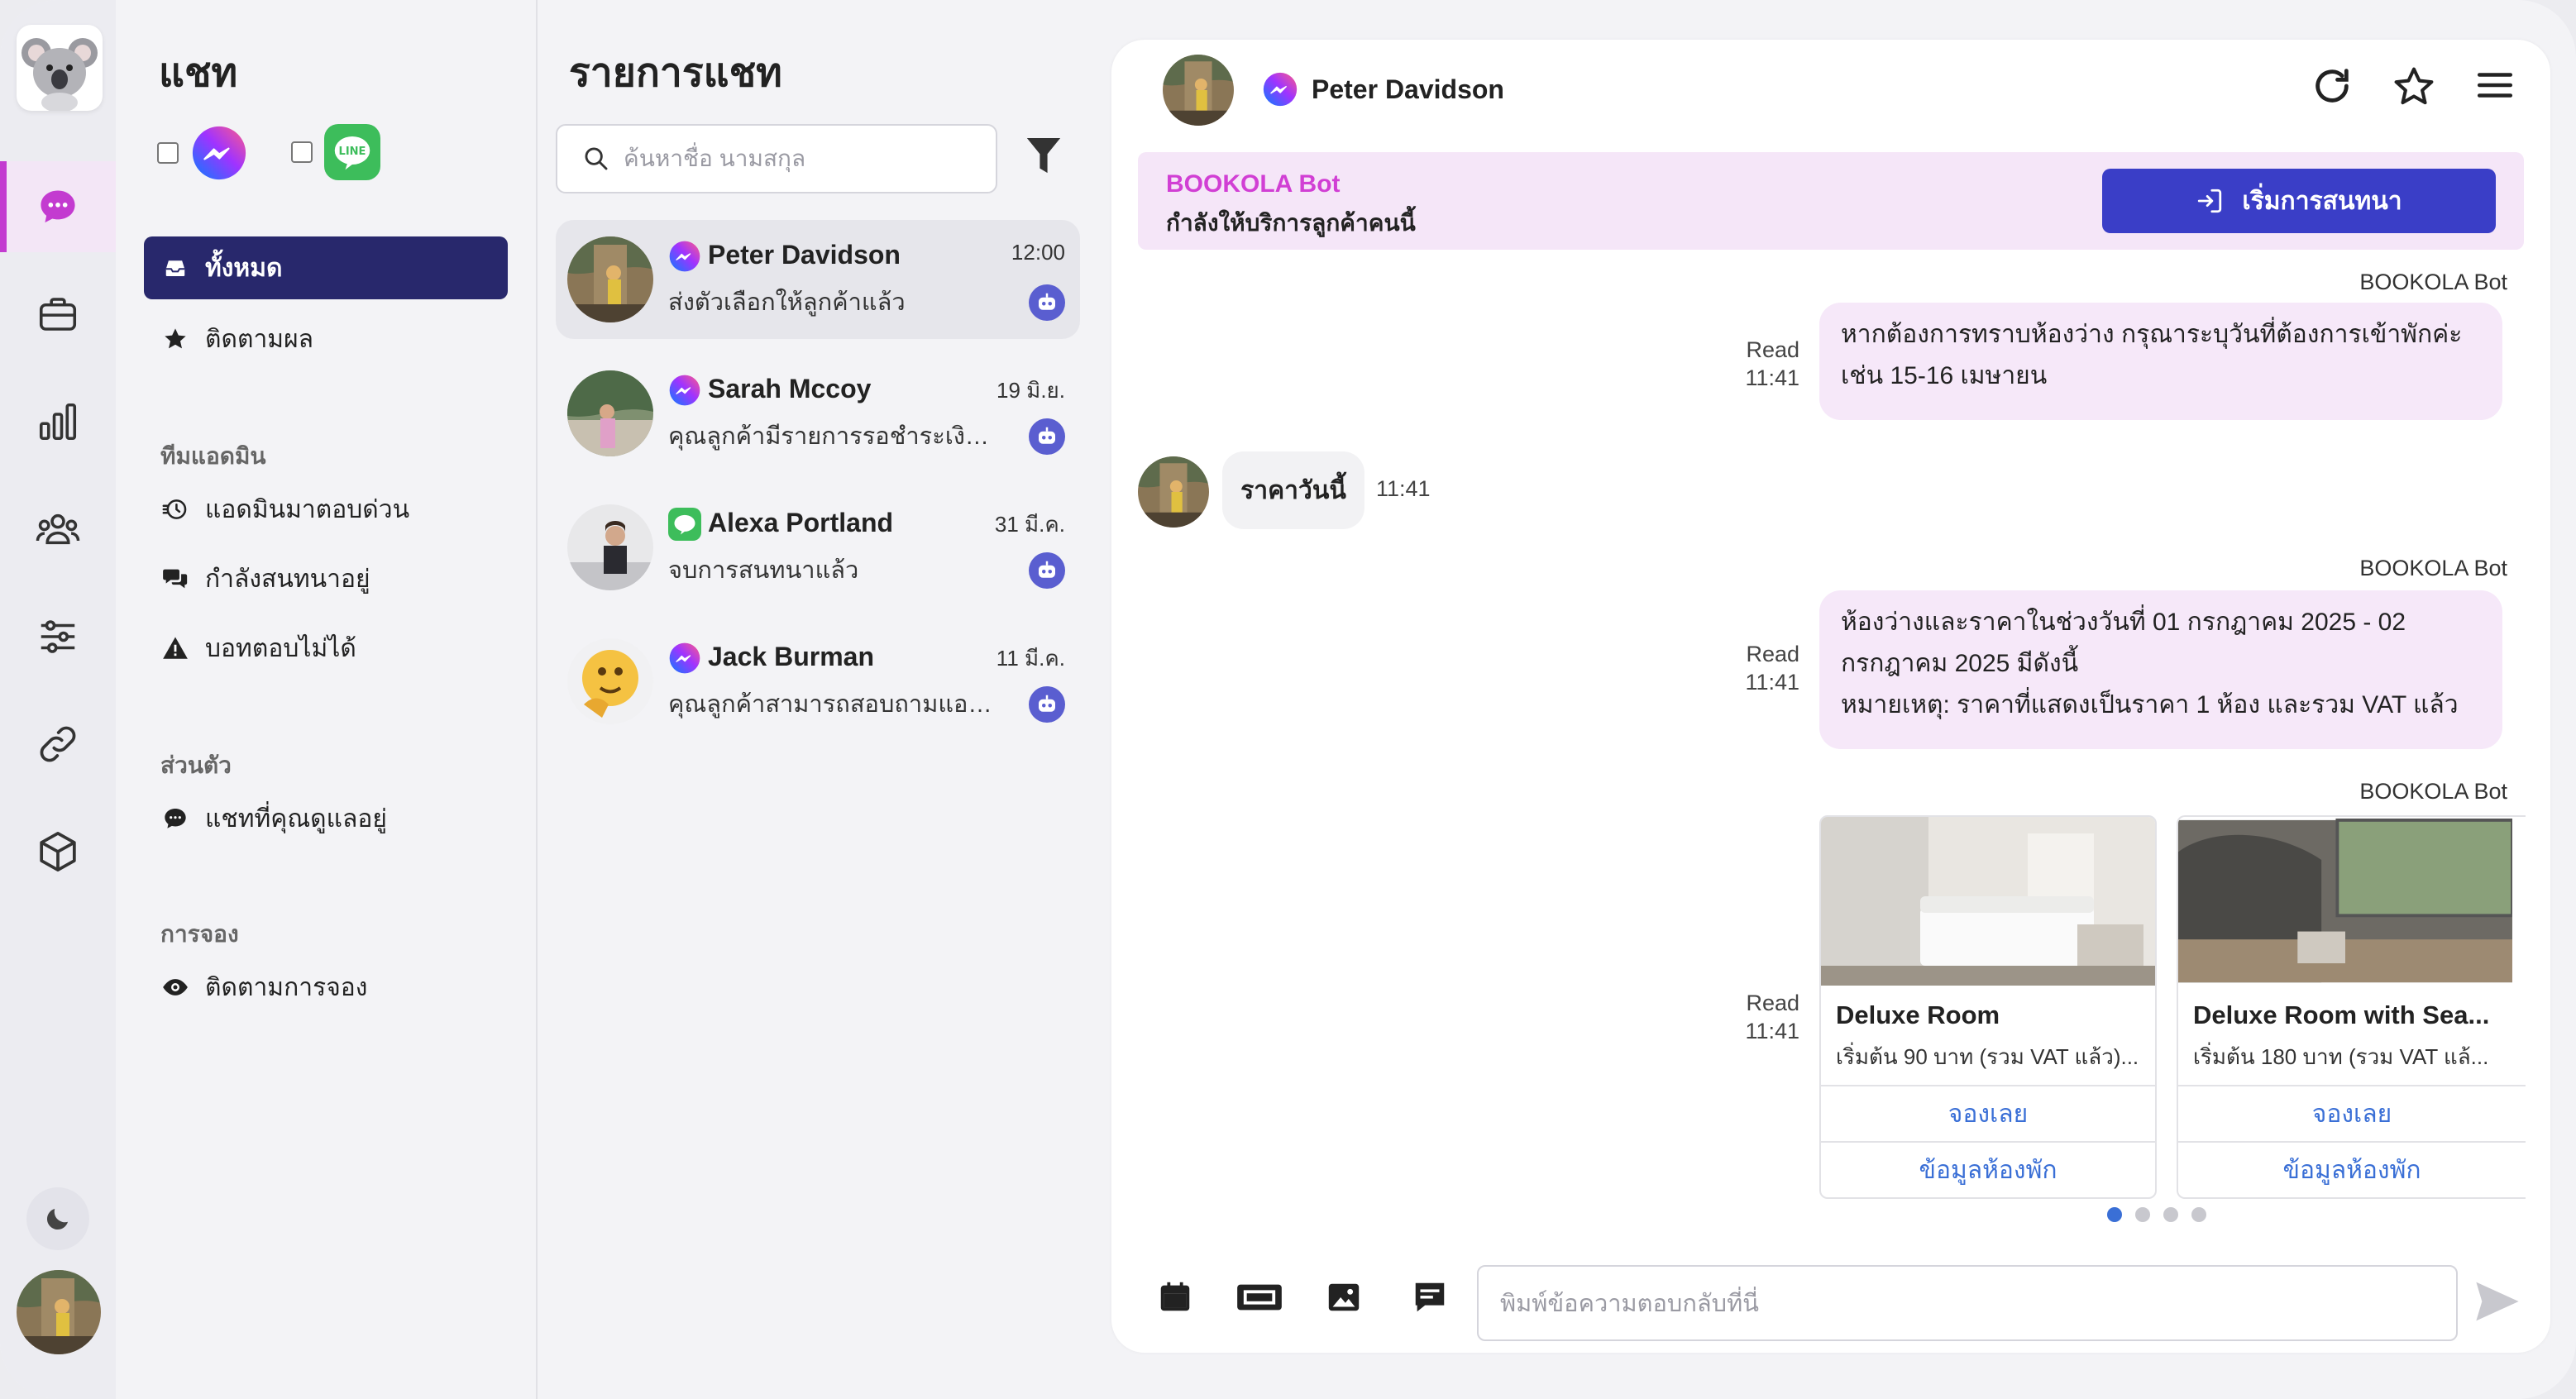 The height and width of the screenshot is (1399, 2576). I want to click on message-time: 11 มี.ค., so click(1030, 658).